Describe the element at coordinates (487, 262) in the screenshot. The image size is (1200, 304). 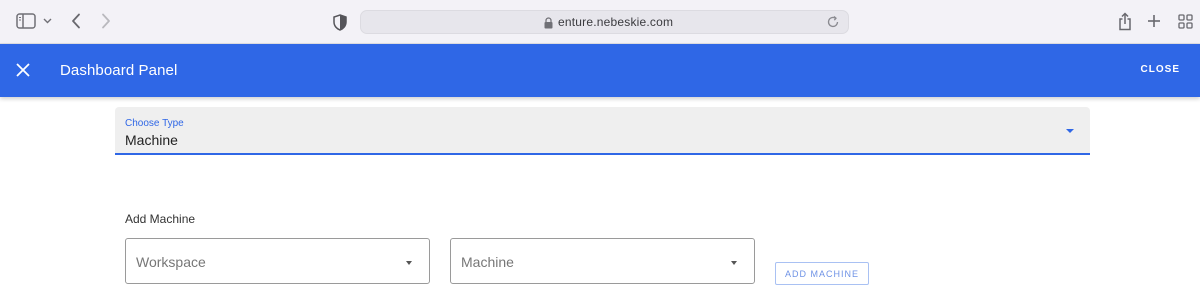
I see `machine-placeholder: Machine` at that location.